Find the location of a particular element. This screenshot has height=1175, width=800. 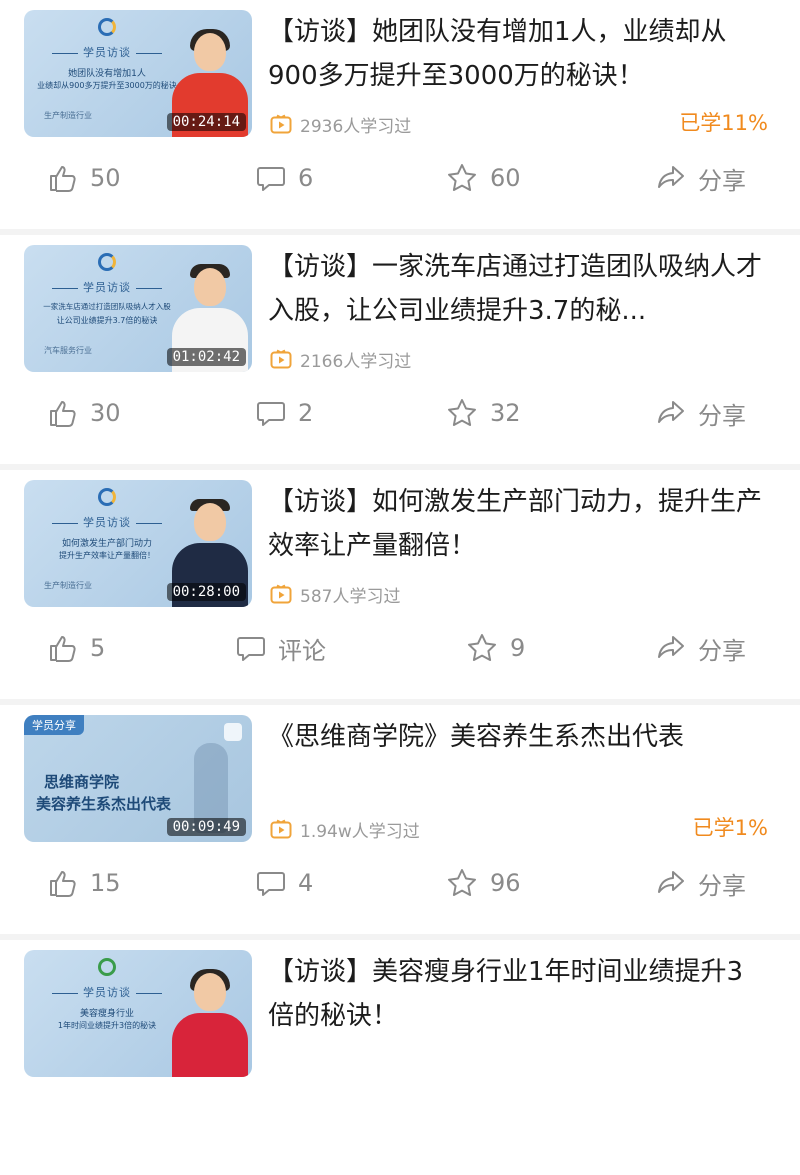

like-button: 30 is located at coordinates (84, 413).